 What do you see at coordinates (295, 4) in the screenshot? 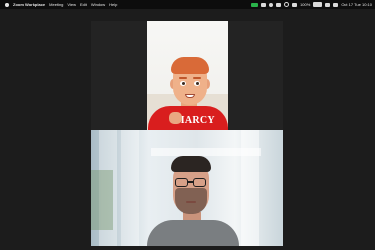
I see `wifi-icon` at bounding box center [295, 4].